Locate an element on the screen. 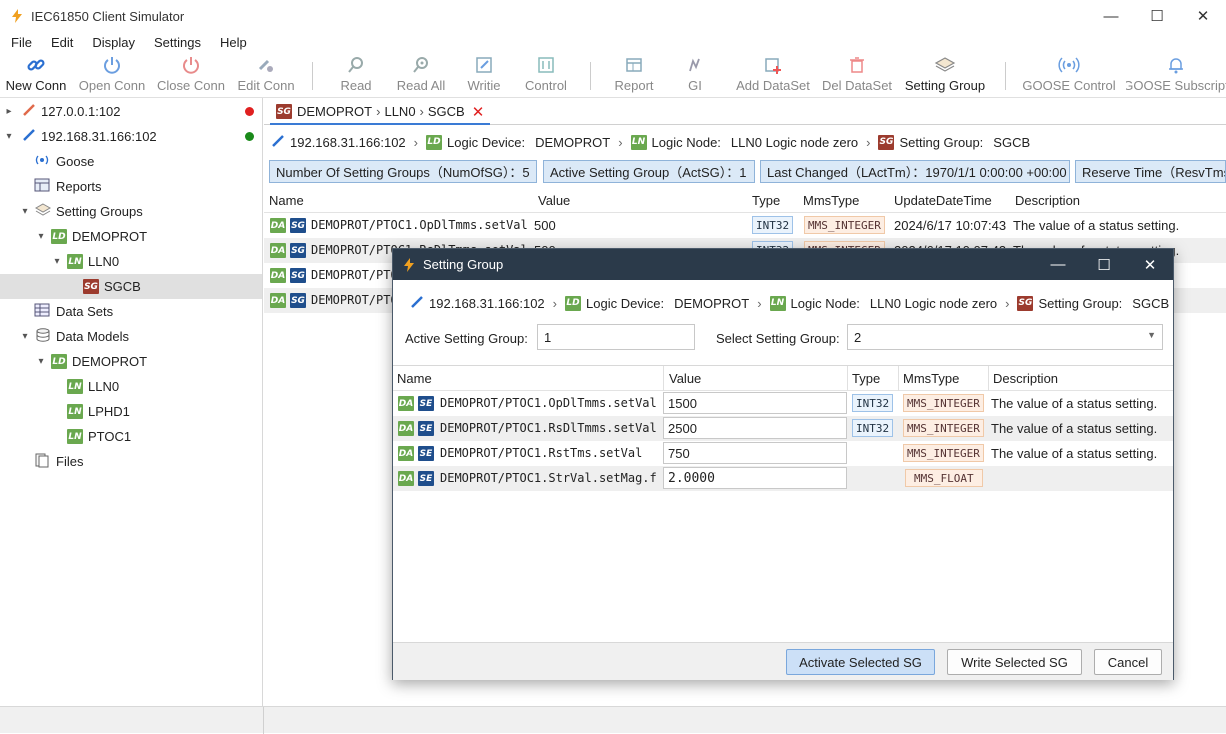 The width and height of the screenshot is (1226, 734). tree-label: DEMOPROT is located at coordinates (110, 236).